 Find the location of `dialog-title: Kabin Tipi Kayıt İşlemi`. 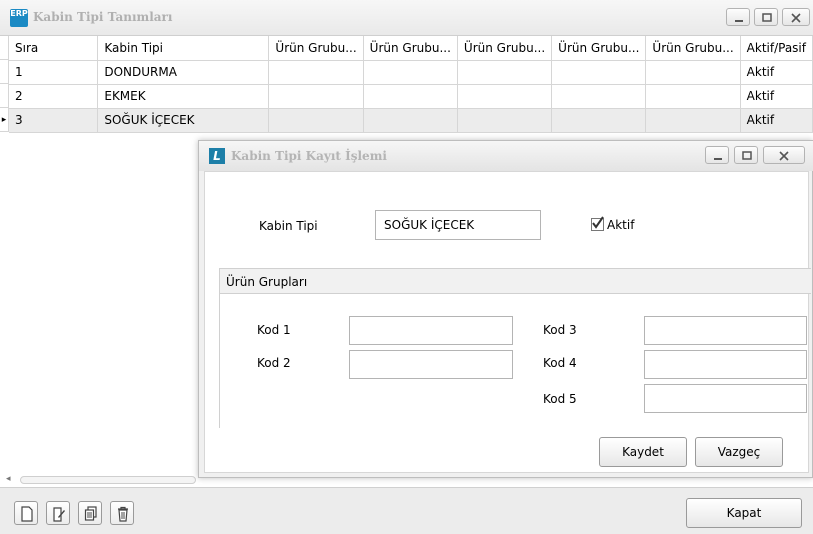

dialog-title: Kabin Tipi Kayıt İşlemi is located at coordinates (309, 156).